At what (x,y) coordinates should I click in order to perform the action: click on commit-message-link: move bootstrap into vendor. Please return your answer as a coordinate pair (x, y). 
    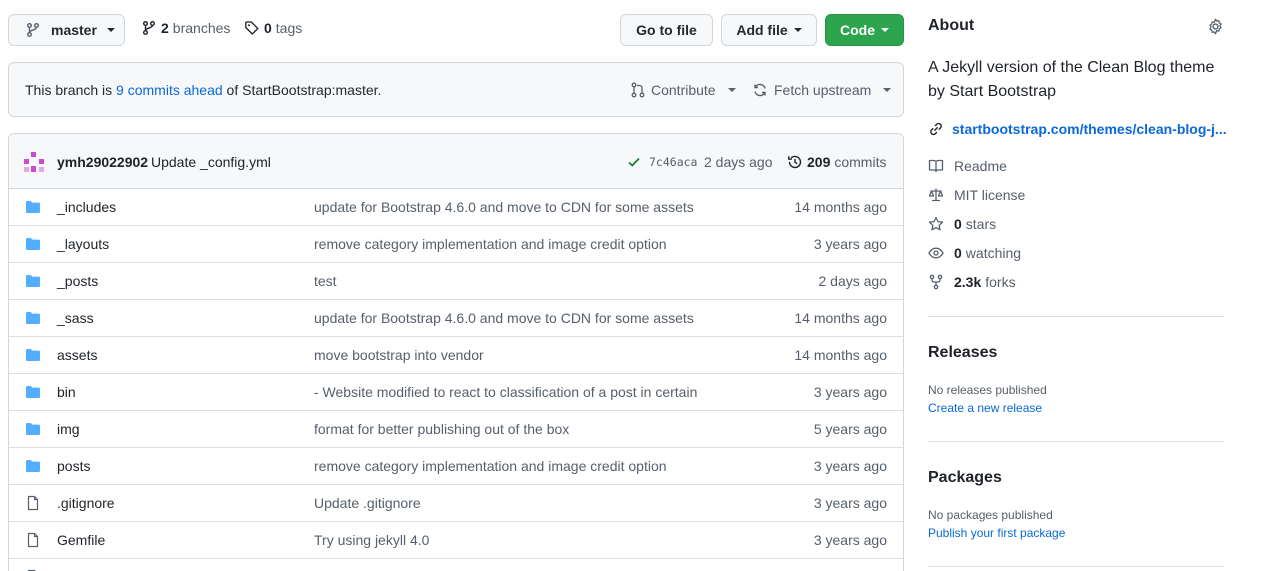
    Looking at the image, I should click on (399, 355).